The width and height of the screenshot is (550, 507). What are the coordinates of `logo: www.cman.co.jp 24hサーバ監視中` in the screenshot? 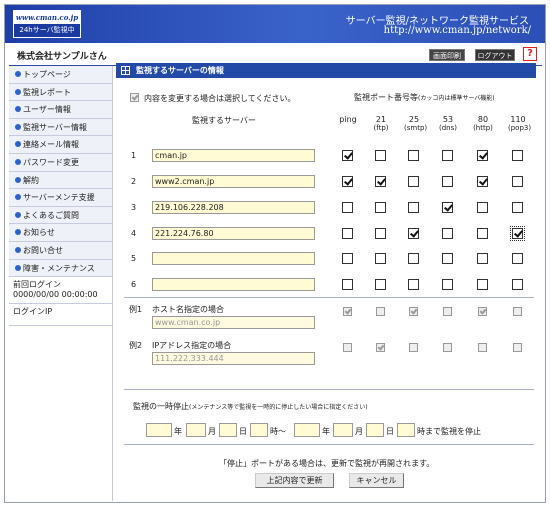 It's located at (47, 24).